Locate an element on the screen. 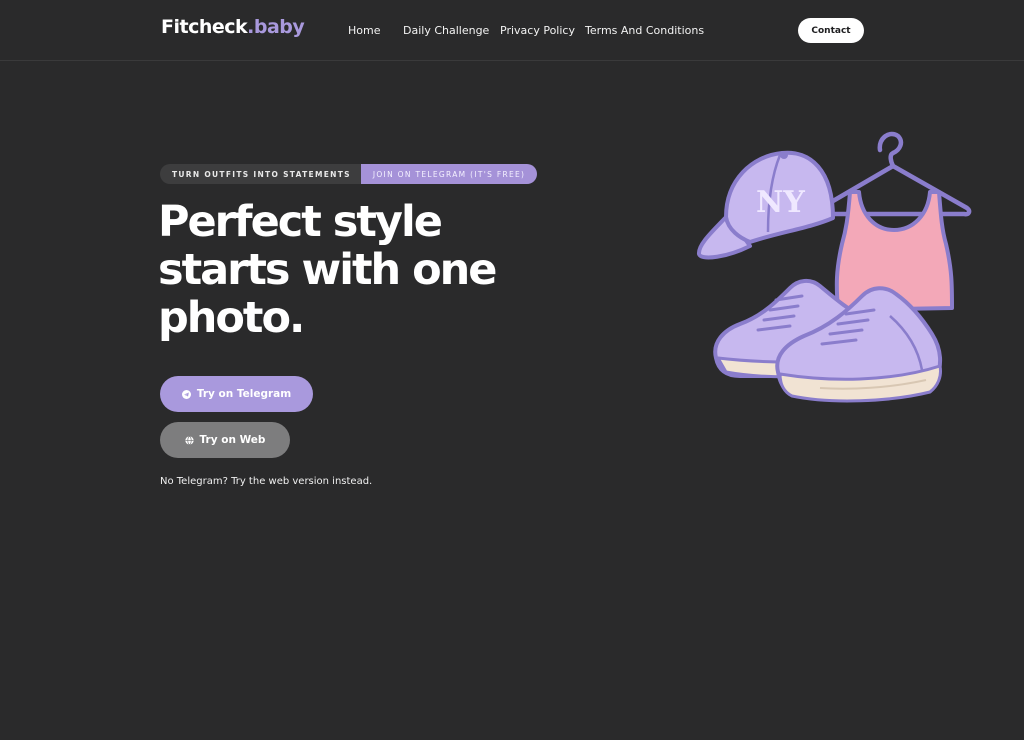 Image resolution: width=1024 pixels, height=740 pixels. logo-accent-text: .baby is located at coordinates (276, 27).